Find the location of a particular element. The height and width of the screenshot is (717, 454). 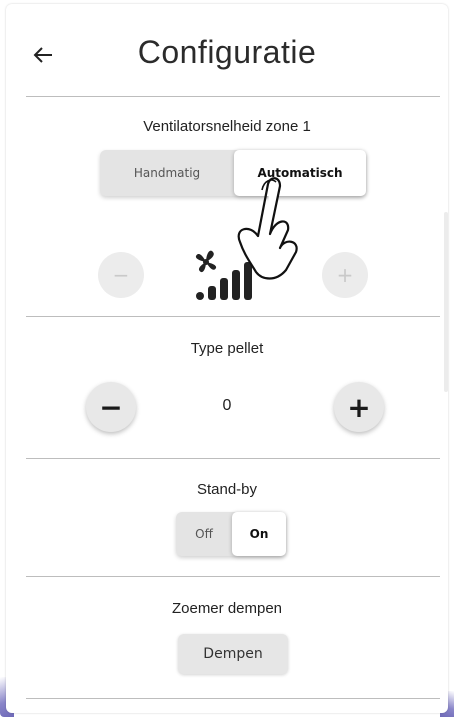

page-title: Configuratie is located at coordinates (227, 52).